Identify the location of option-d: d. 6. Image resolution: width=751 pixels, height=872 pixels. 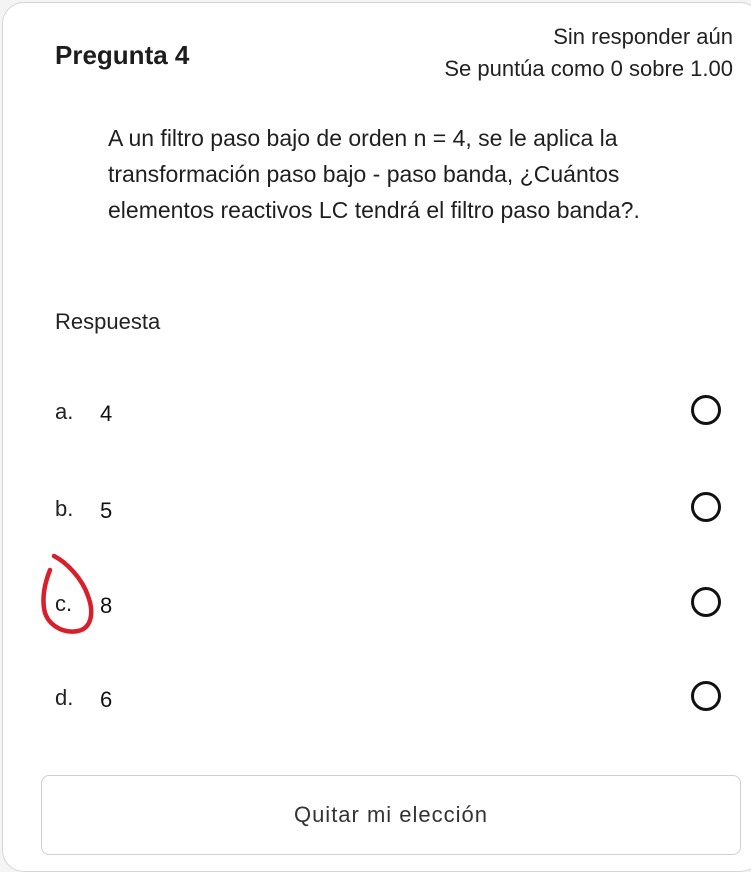
(377, 701).